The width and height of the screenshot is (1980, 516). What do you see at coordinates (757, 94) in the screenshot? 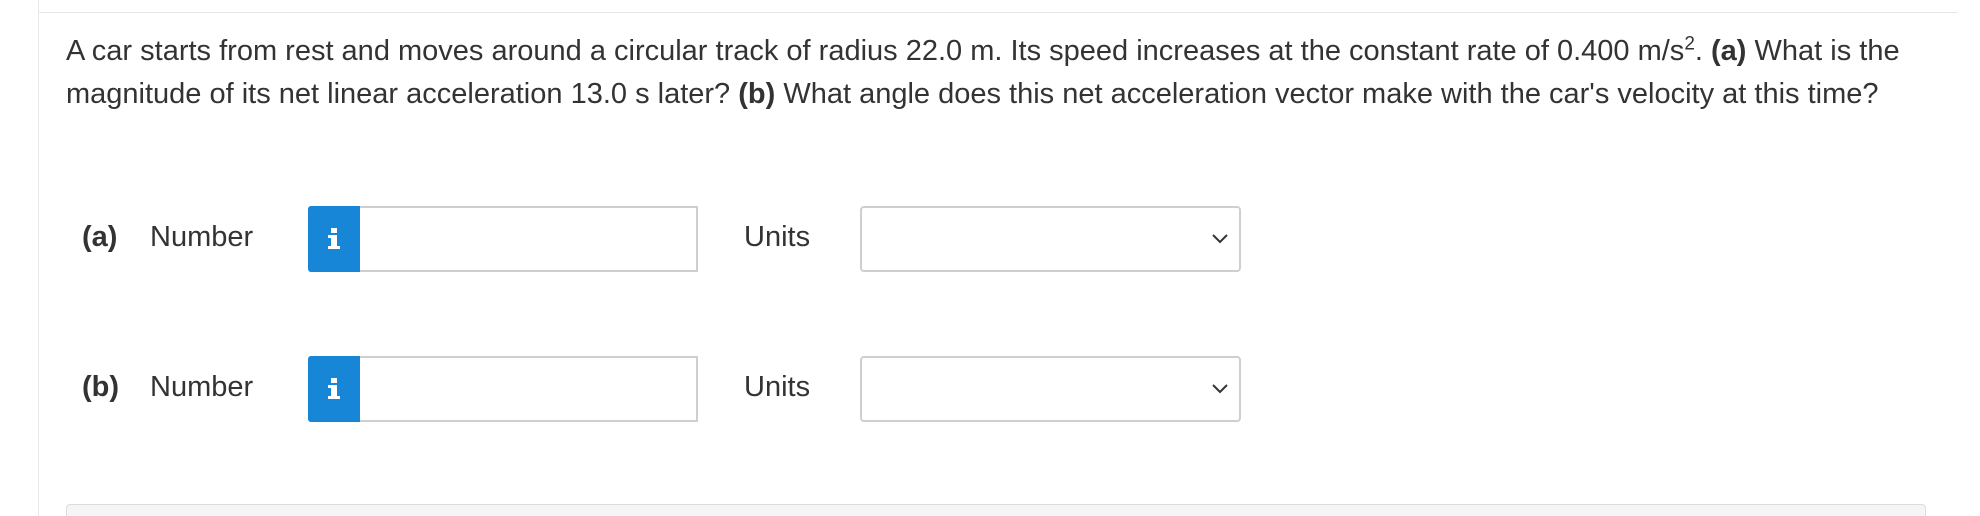
I see `question-part-b-tag: (b)` at bounding box center [757, 94].